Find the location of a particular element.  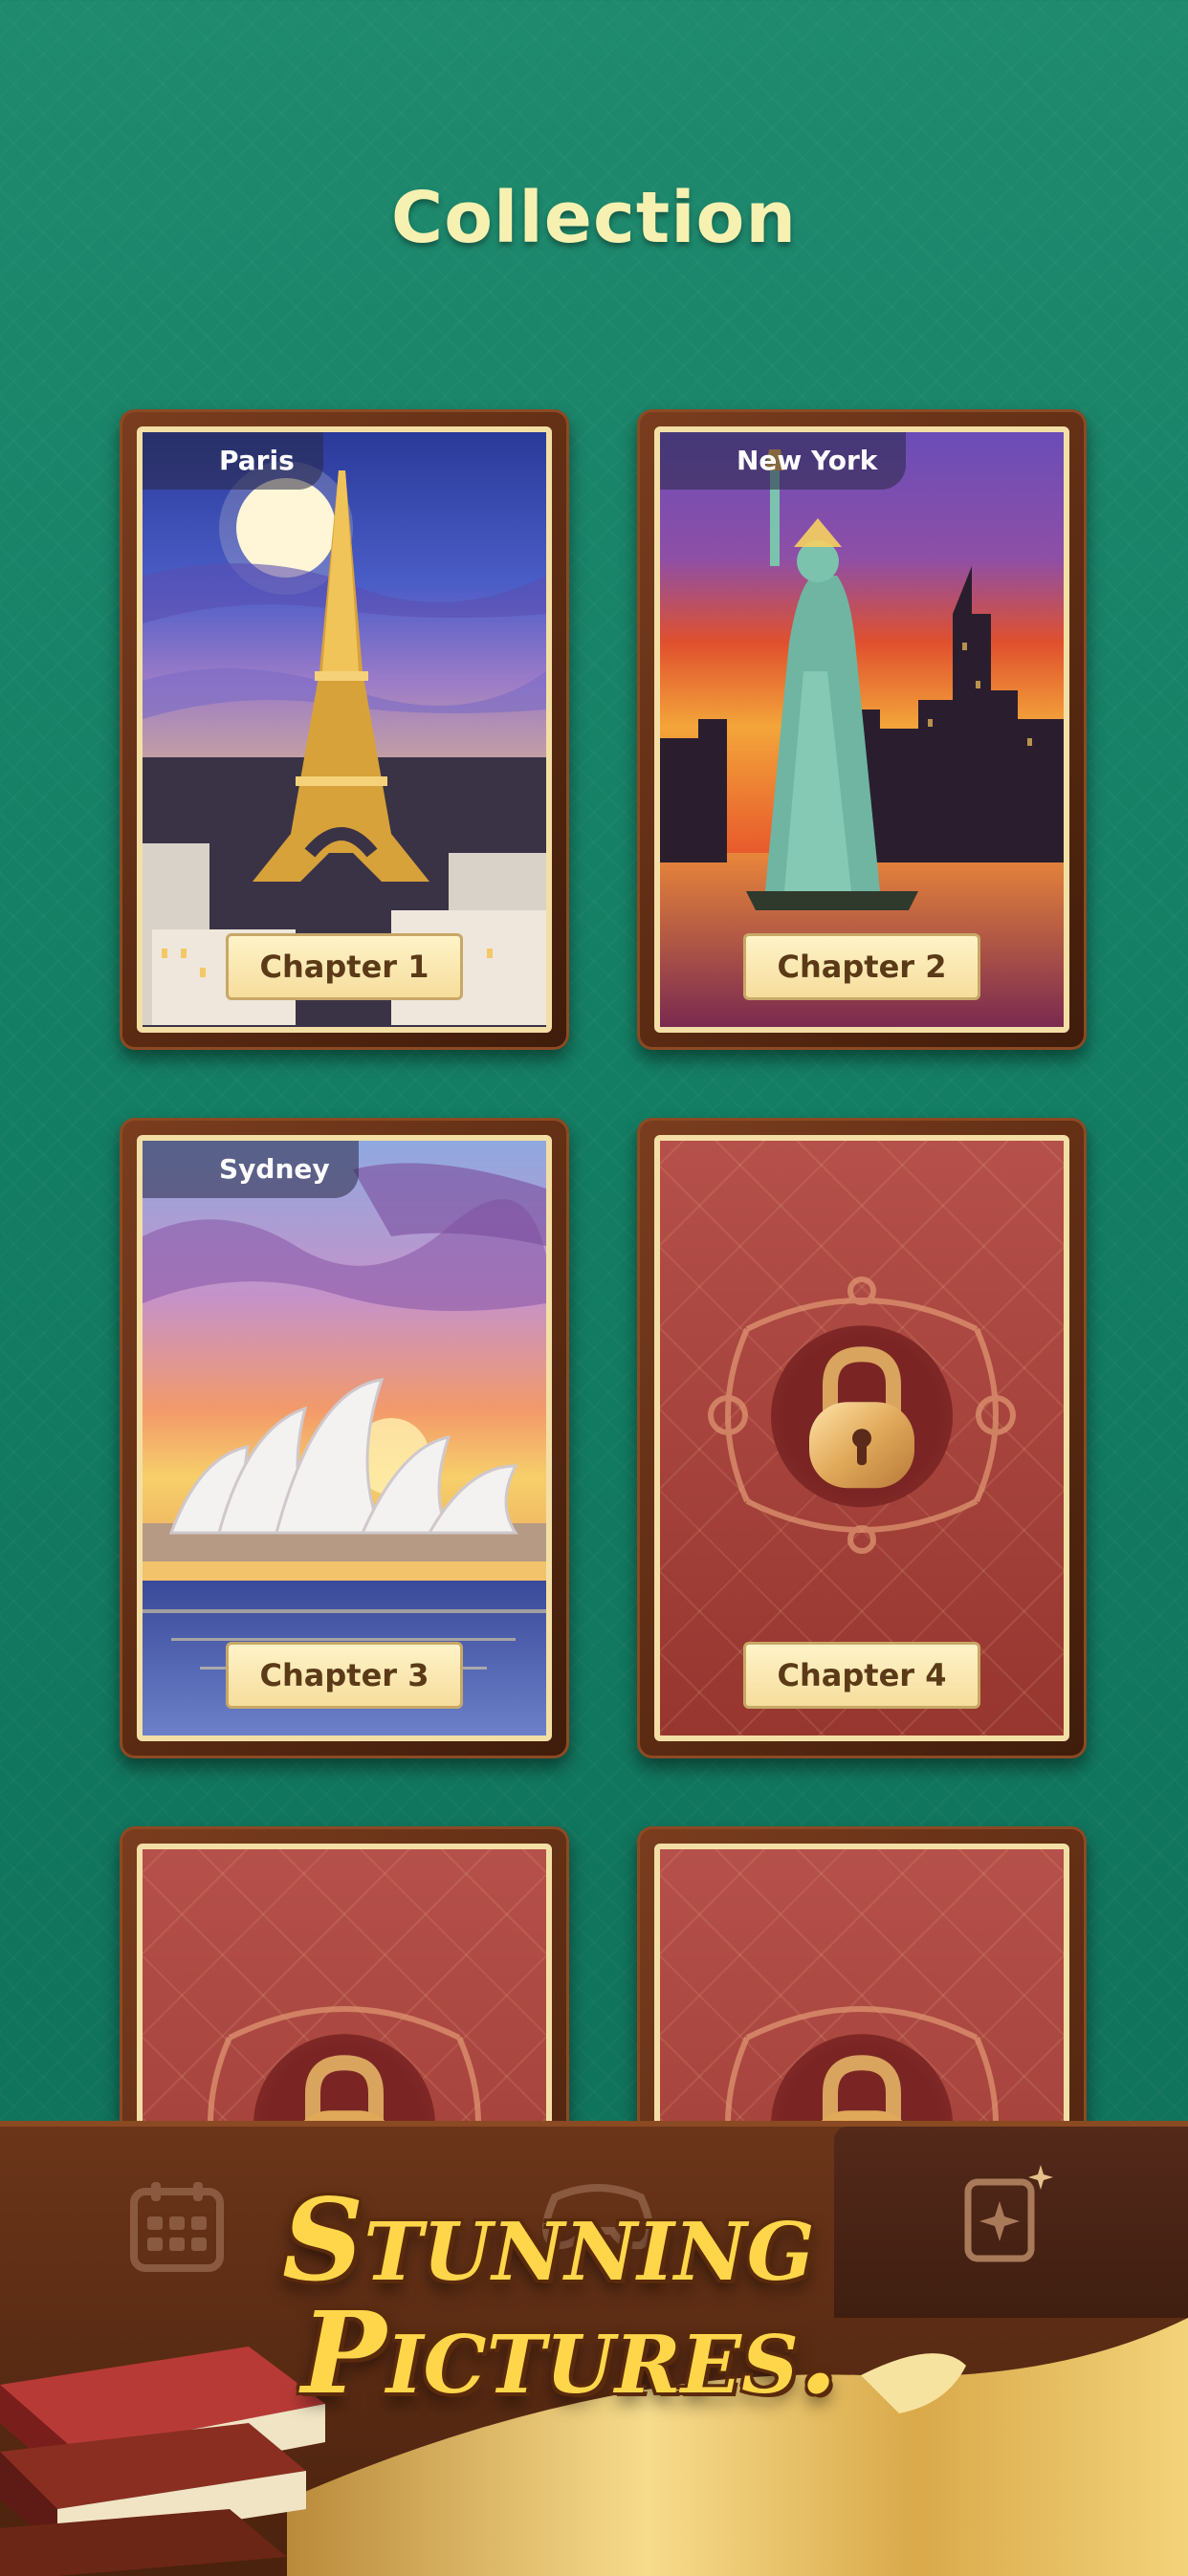

new-york-image: New York Chapter 2 is located at coordinates (861, 729).